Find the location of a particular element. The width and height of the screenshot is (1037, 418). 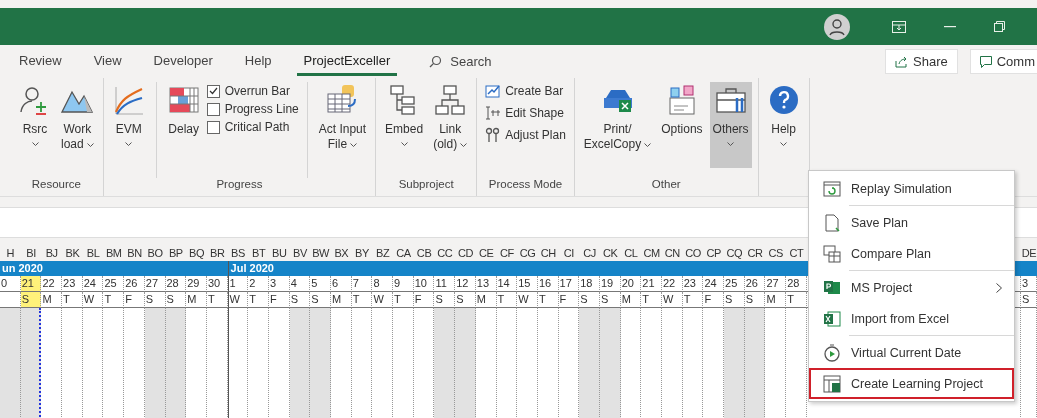

column-letter: CO is located at coordinates (693, 253).